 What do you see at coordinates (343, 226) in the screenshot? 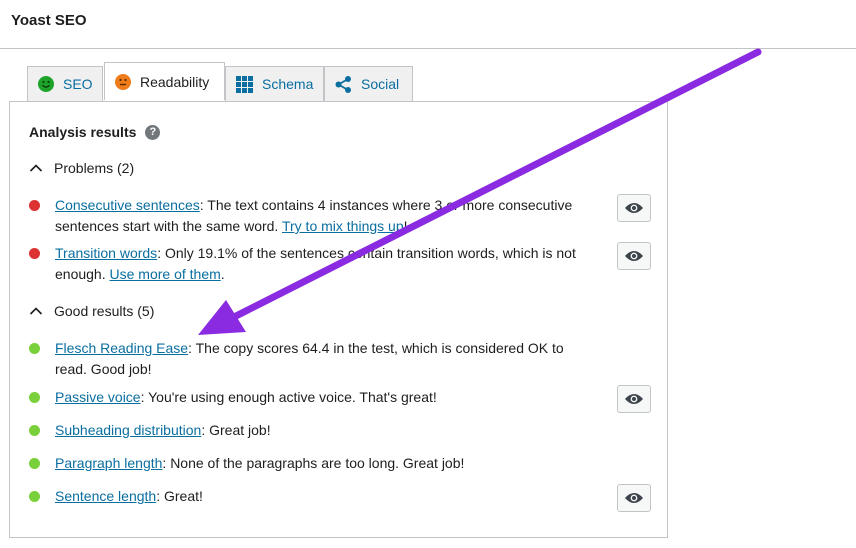
I see `mix-things-up-link: Try to mix things up` at bounding box center [343, 226].